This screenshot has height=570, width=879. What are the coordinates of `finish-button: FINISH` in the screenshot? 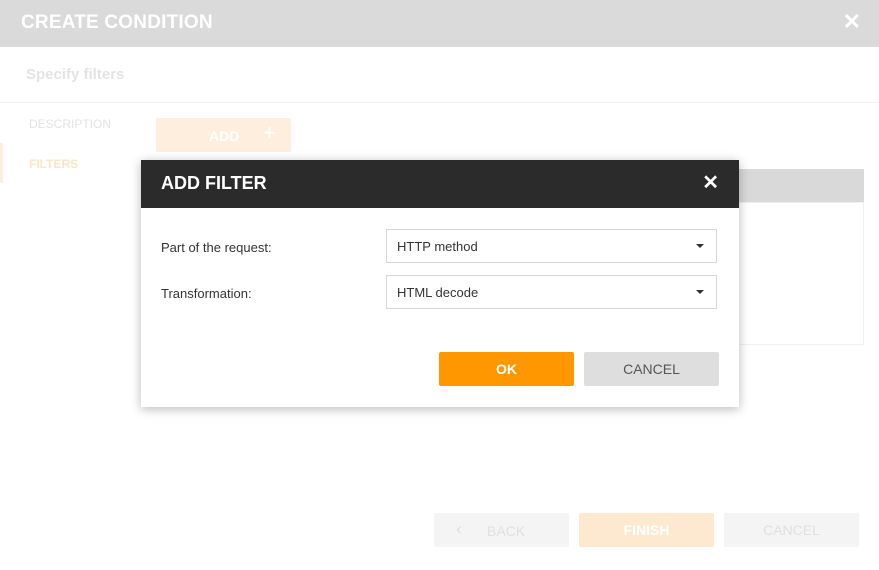 It's located at (646, 530).